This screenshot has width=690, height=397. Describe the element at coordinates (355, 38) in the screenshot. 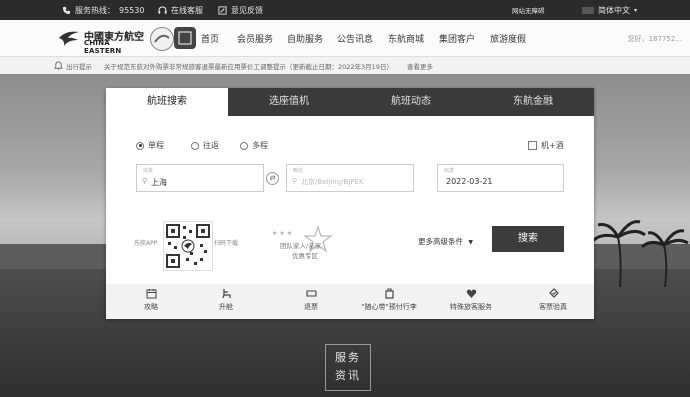

I see `nav-item-notices: 公告讯息` at that location.